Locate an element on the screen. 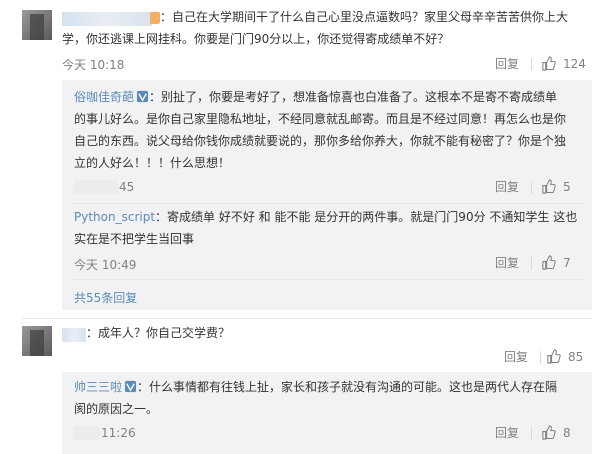 The image size is (600, 454). reply-text-cont: 实在是不把学生当回事 is located at coordinates (134, 239).